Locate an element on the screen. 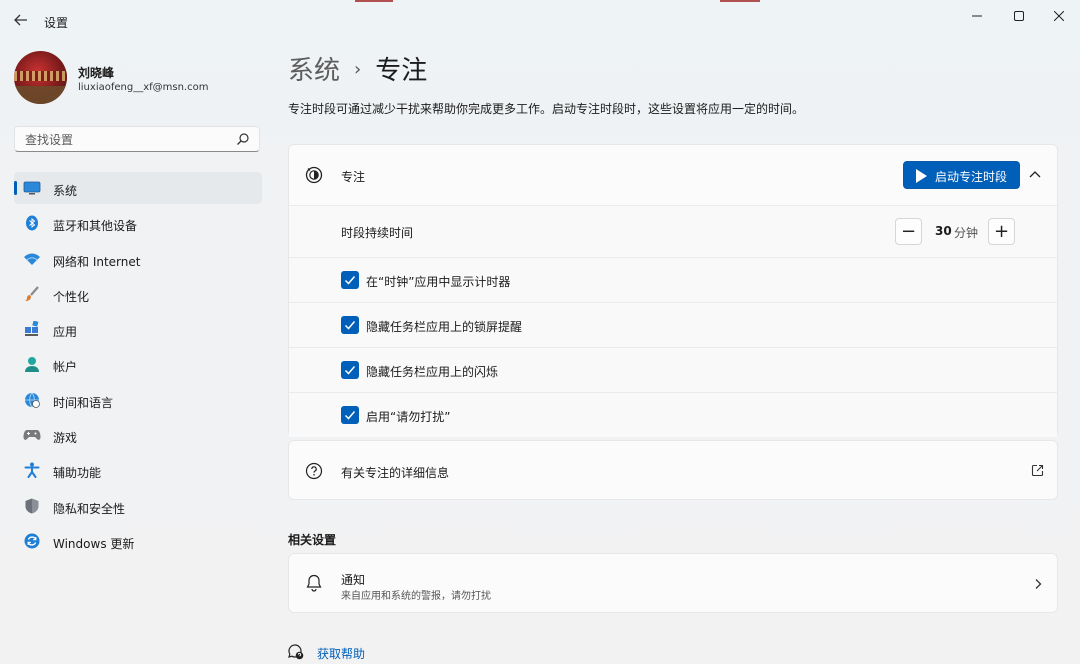 This screenshot has width=1080, height=664. start-focus-session-button: 启动专注时段 is located at coordinates (961, 175).